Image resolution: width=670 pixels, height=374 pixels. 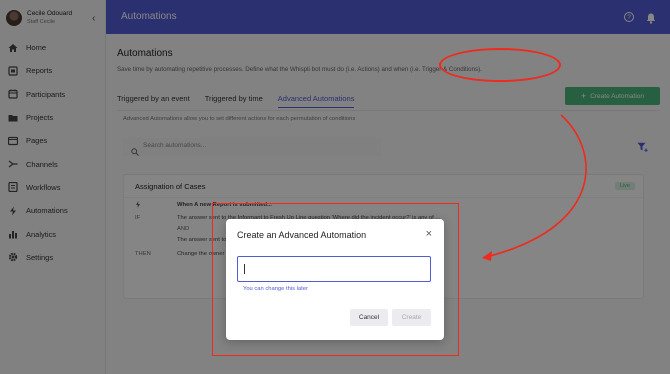 I want to click on close-icon: ×, so click(x=429, y=234).